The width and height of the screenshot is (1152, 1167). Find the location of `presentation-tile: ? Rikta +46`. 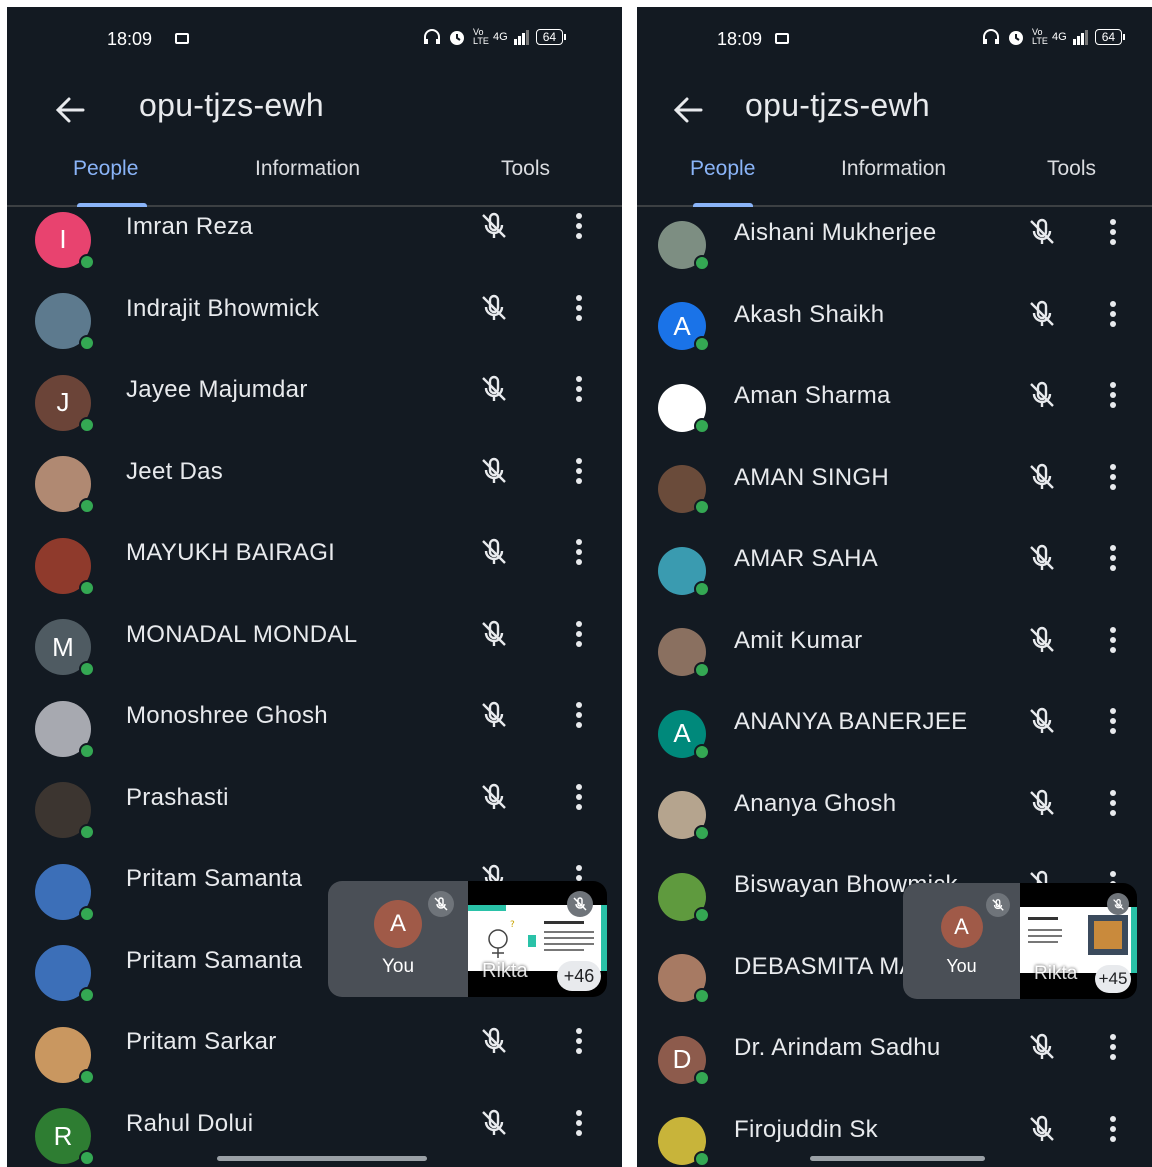

presentation-tile: ? Rikta +46 is located at coordinates (537, 939).